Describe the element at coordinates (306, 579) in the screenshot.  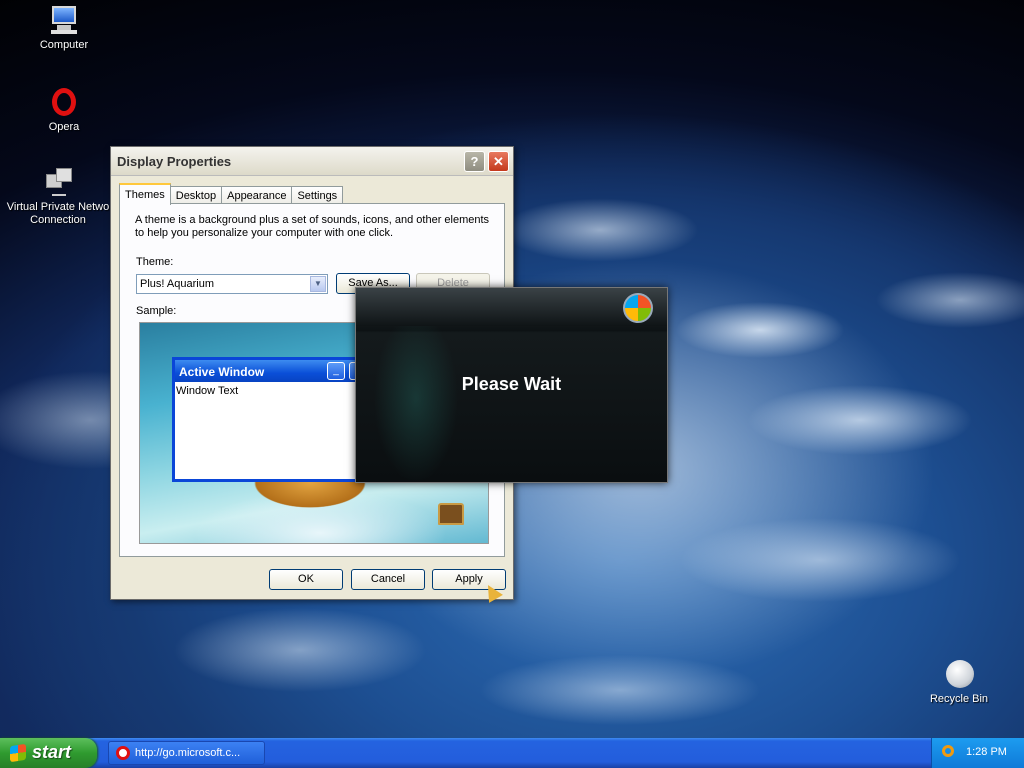
I see `ok-button: OK` at that location.